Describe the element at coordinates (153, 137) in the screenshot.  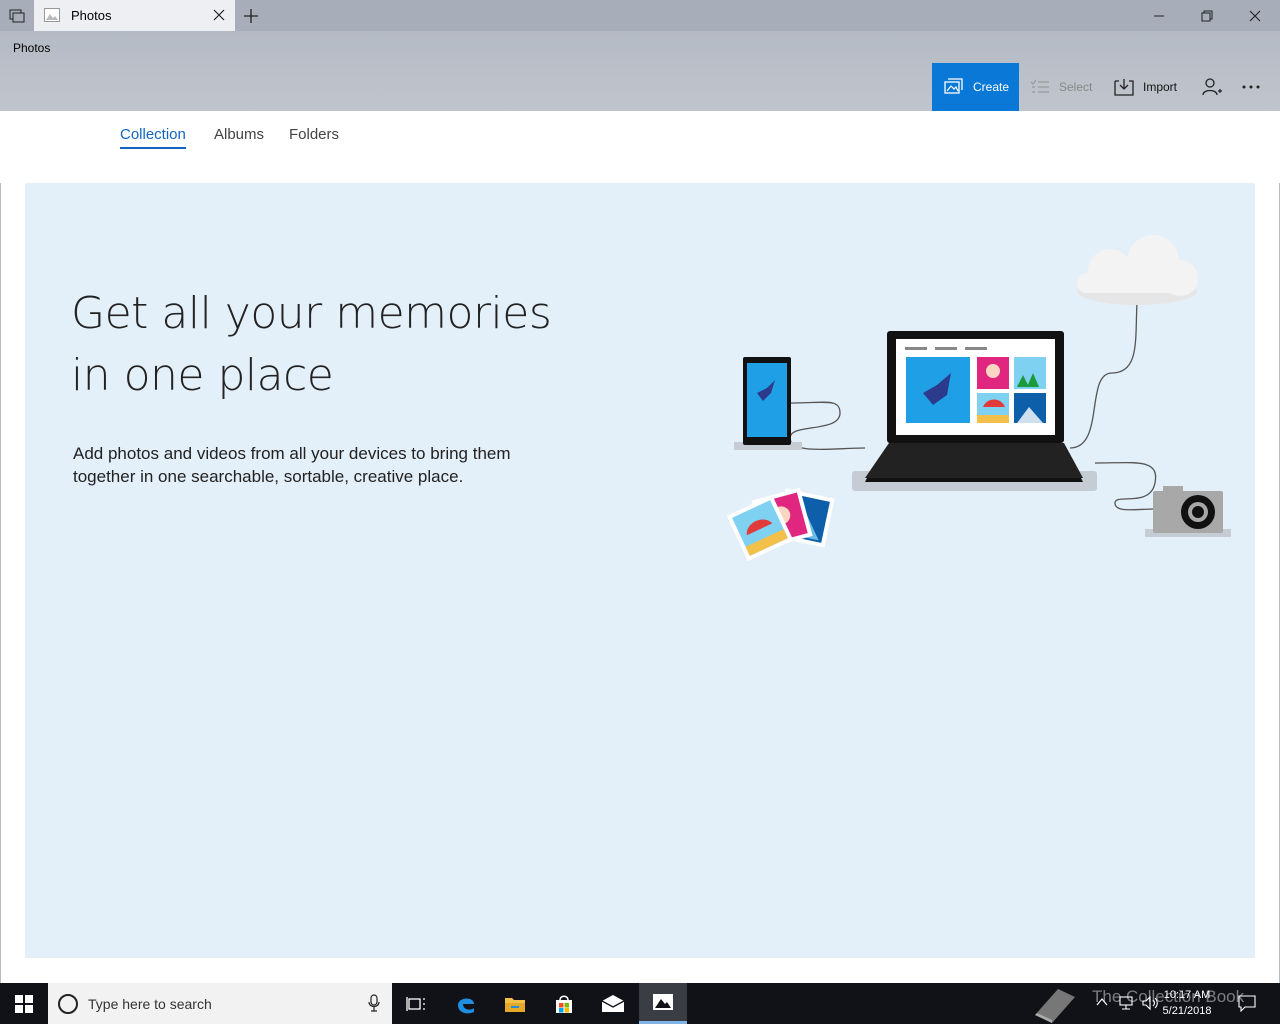
I see `tab-collection: Collection` at that location.